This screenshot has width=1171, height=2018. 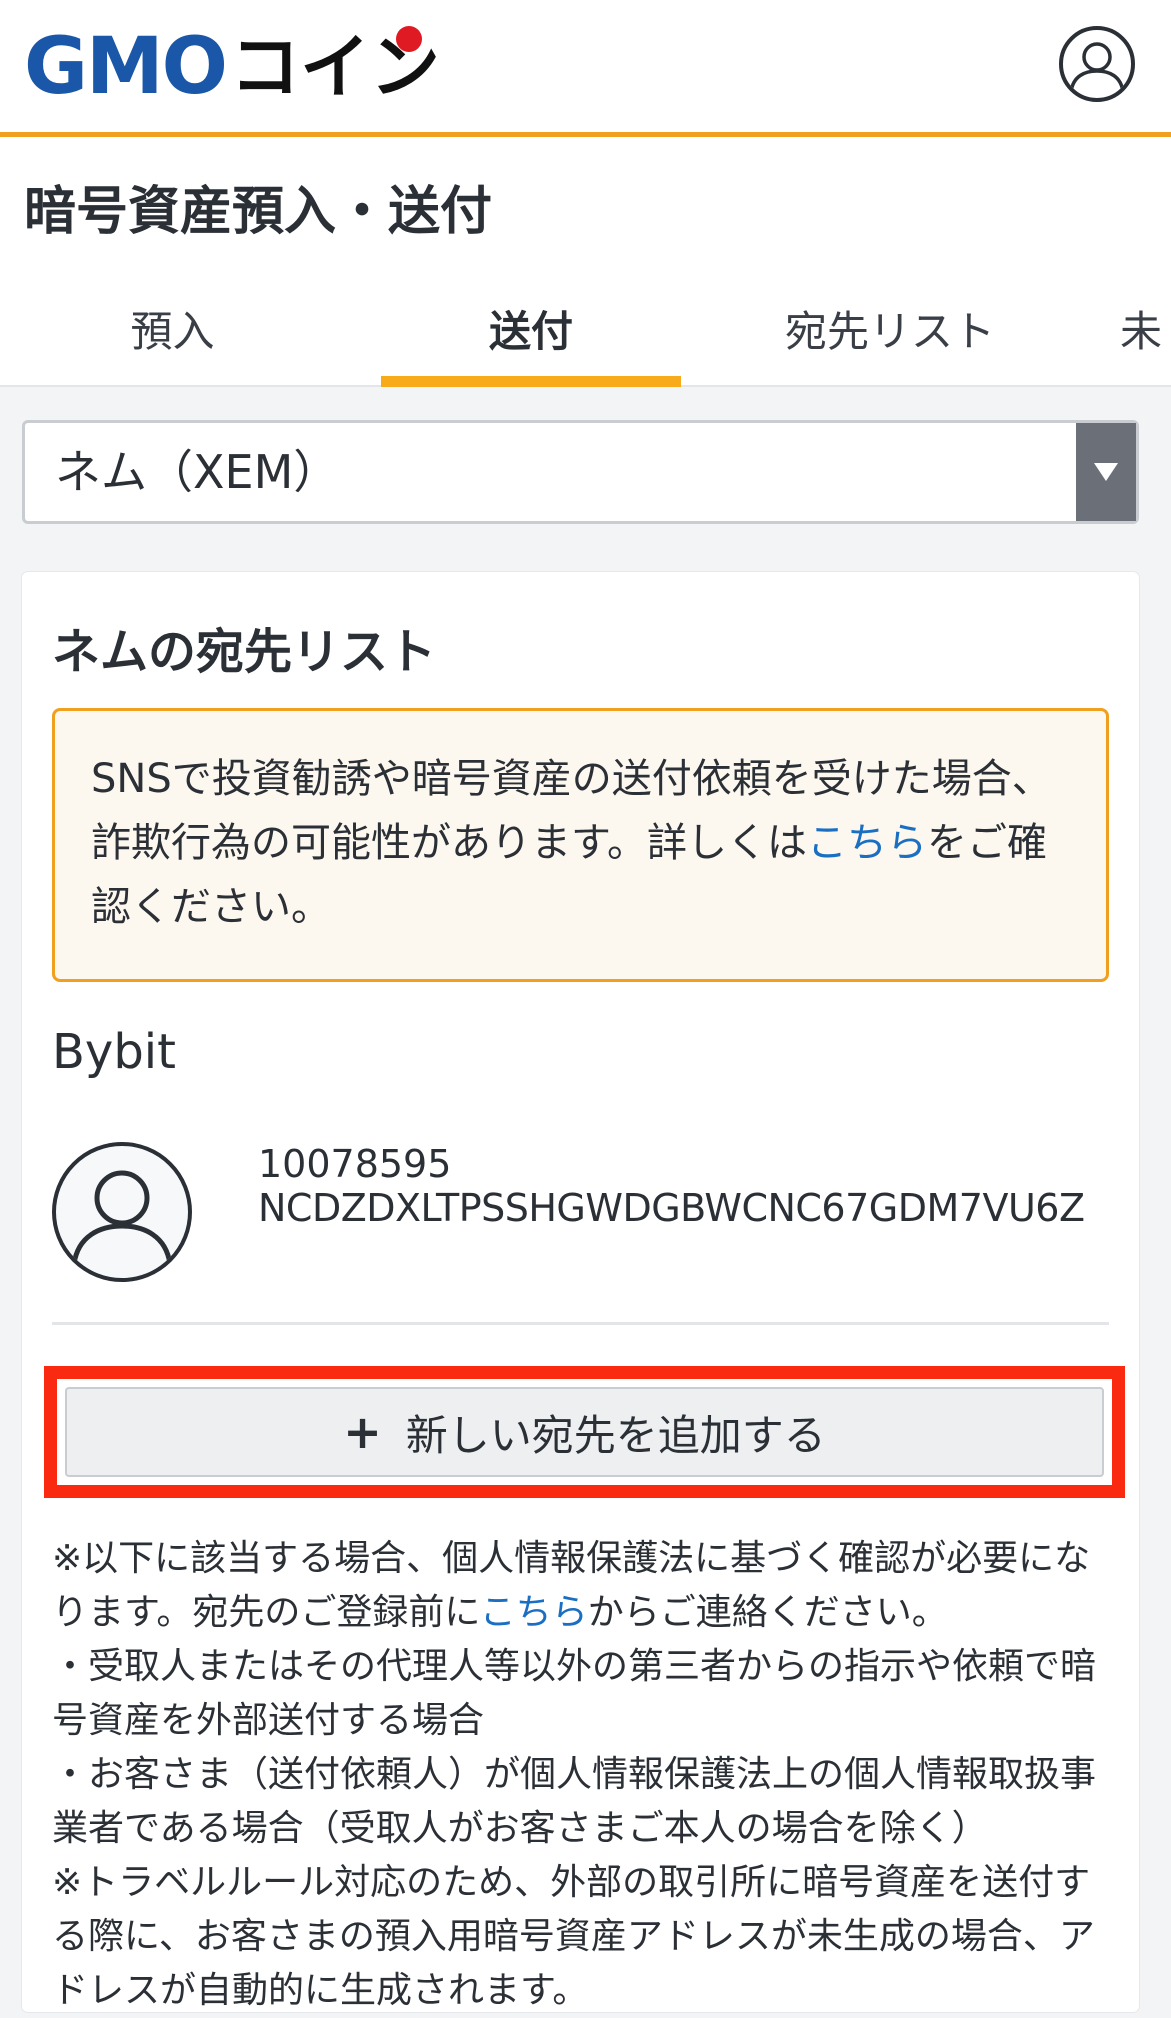 What do you see at coordinates (580, 1323) in the screenshot?
I see `divider` at bounding box center [580, 1323].